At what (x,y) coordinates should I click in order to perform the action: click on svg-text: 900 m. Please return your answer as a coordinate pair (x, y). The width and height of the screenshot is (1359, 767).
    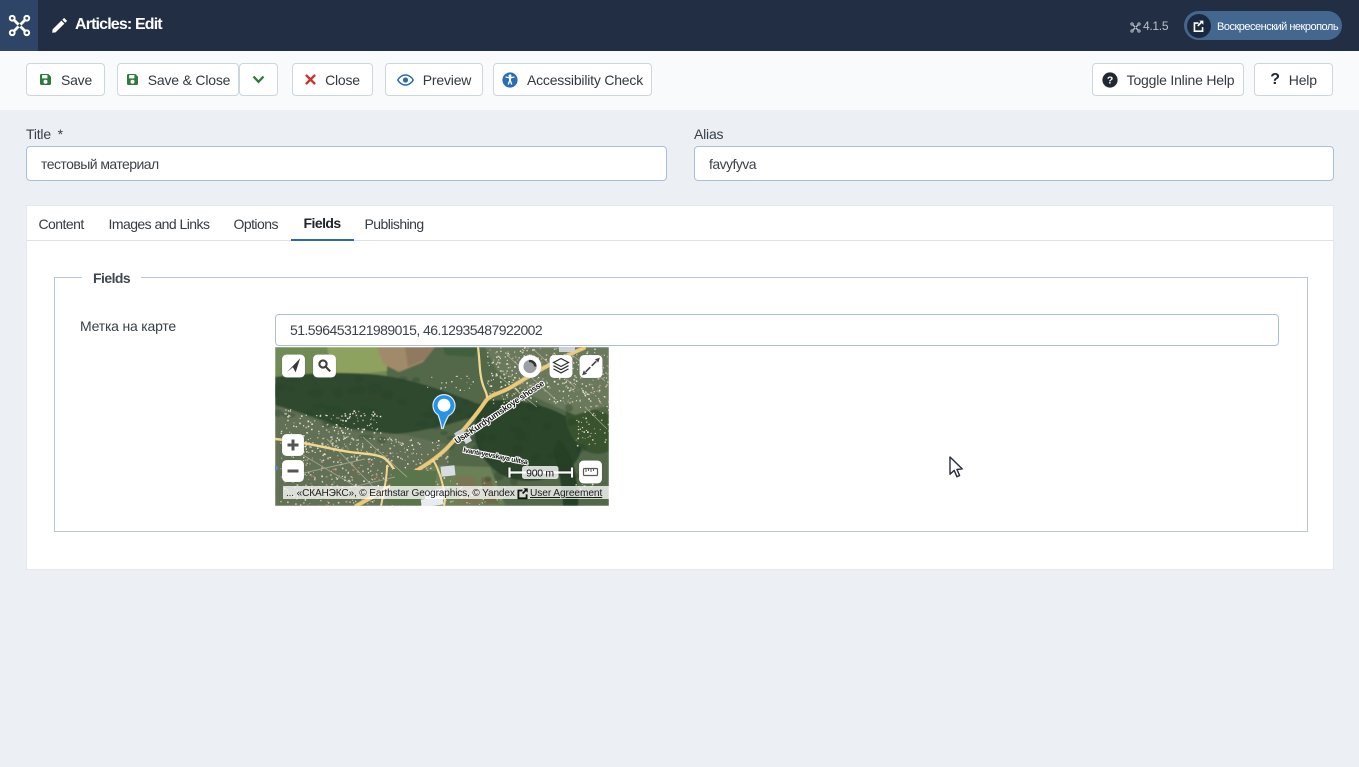
    Looking at the image, I should click on (540, 473).